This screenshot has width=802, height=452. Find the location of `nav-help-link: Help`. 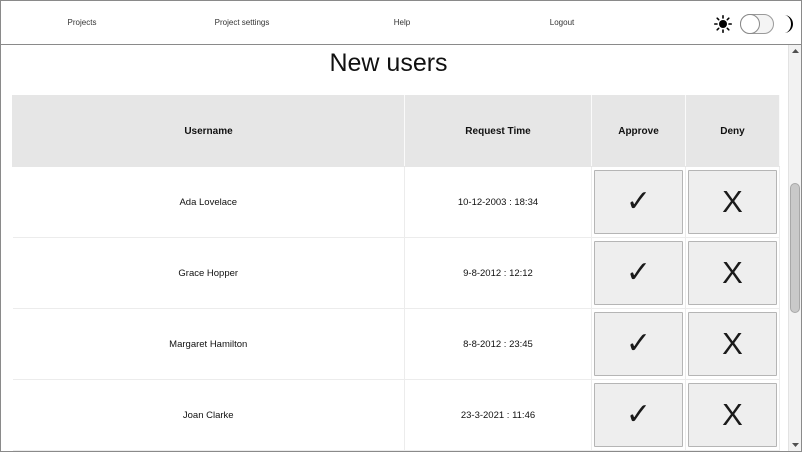

nav-help-link: Help is located at coordinates (402, 22).